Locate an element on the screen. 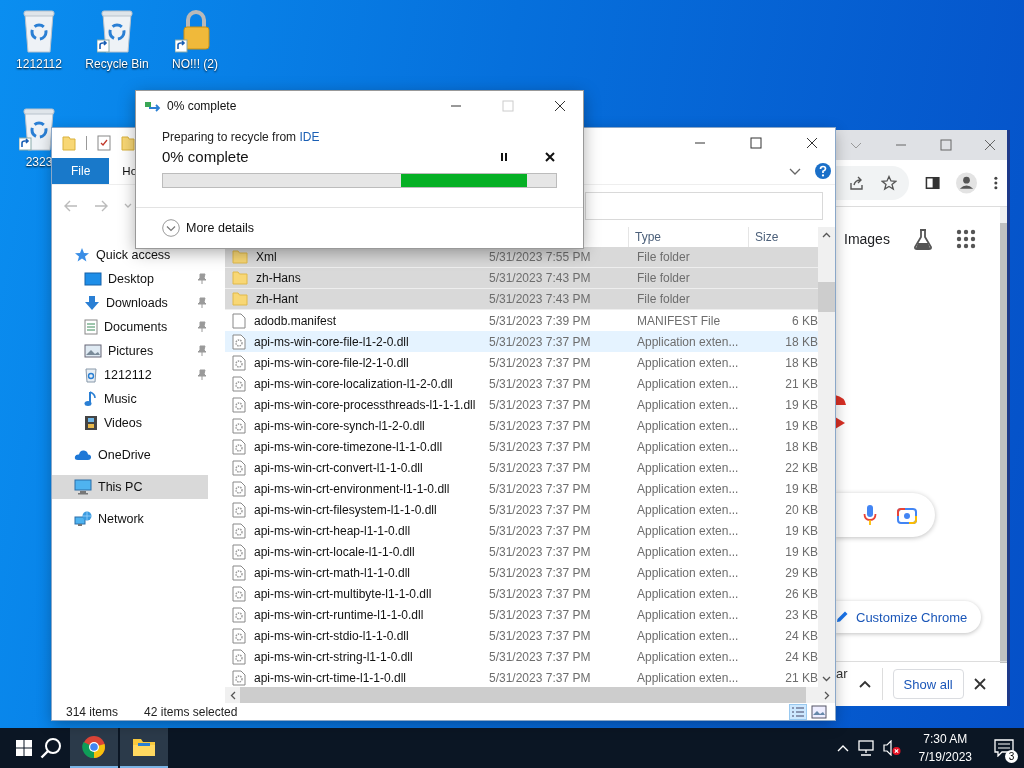 This screenshot has width=1024, height=768. file-row: zh-Hant 5/31/2023 7:43 PM File folder is located at coordinates (521, 299).